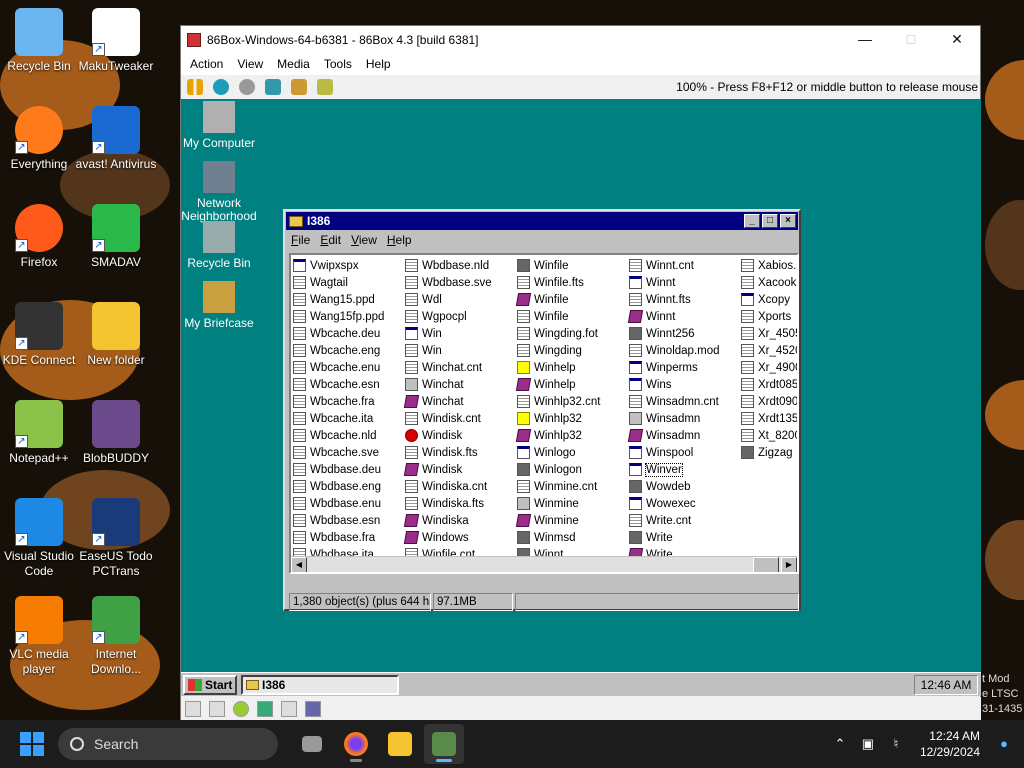 The image size is (1024, 768). Describe the element at coordinates (957, 39) in the screenshot. I see `close-button: ✕` at that location.